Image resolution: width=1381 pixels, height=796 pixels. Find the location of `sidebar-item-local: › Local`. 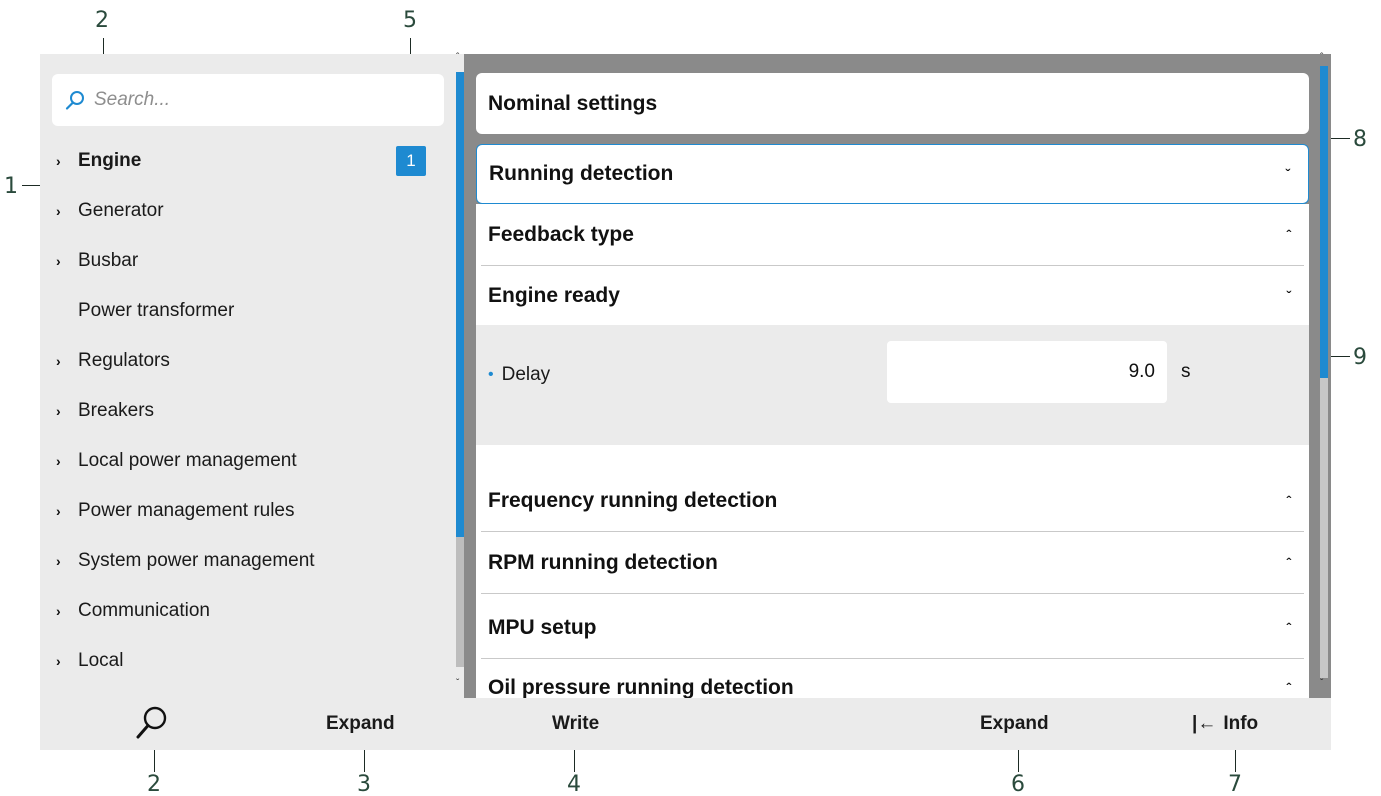

sidebar-item-local: › Local is located at coordinates (246, 661).